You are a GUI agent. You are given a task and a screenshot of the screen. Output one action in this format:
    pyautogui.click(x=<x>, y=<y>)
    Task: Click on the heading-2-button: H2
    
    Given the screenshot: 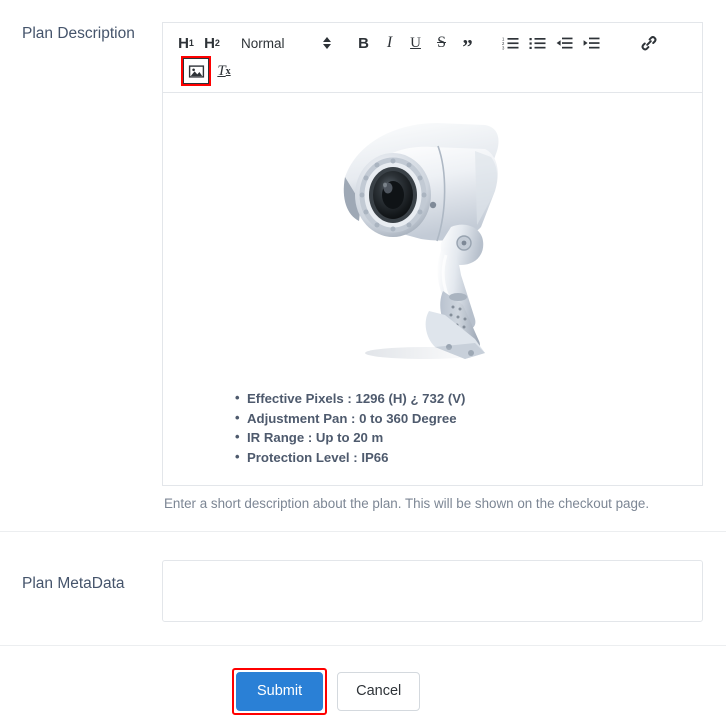 What is the action you would take?
    pyautogui.click(x=212, y=43)
    